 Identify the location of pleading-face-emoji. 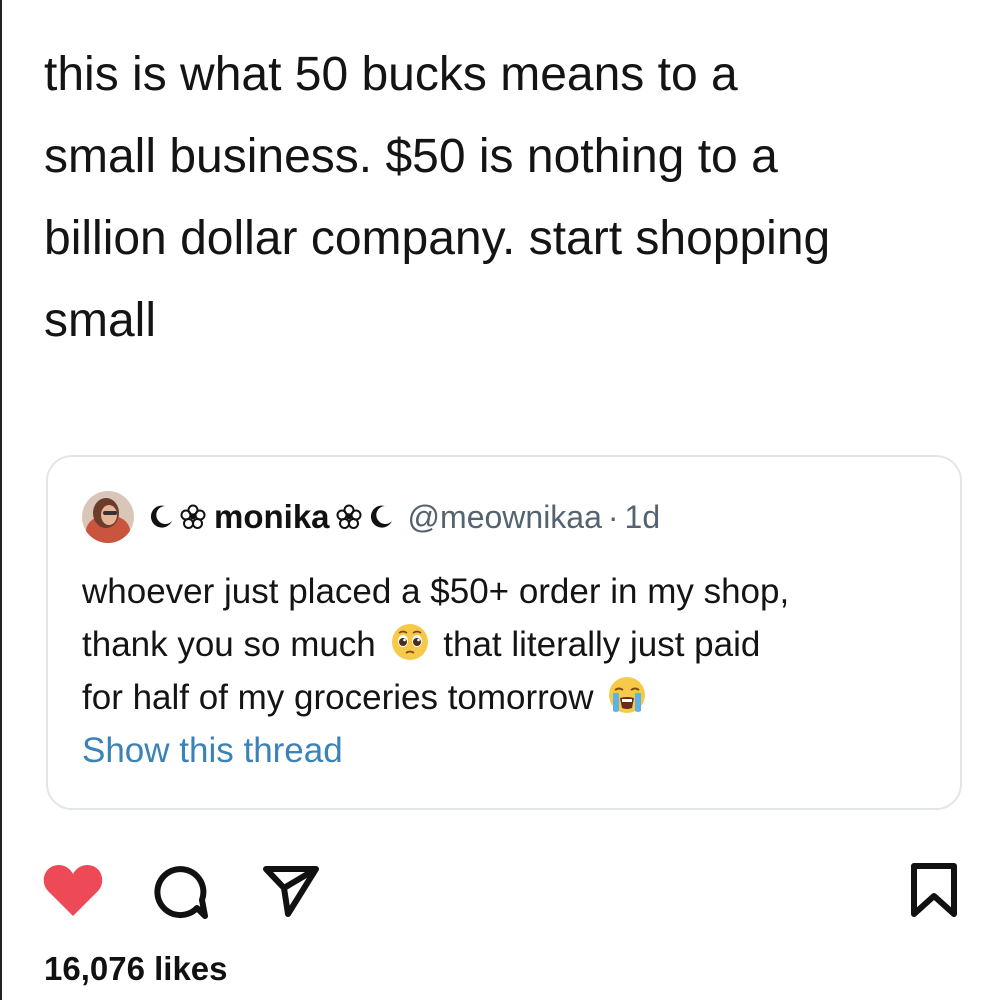
(410, 642).